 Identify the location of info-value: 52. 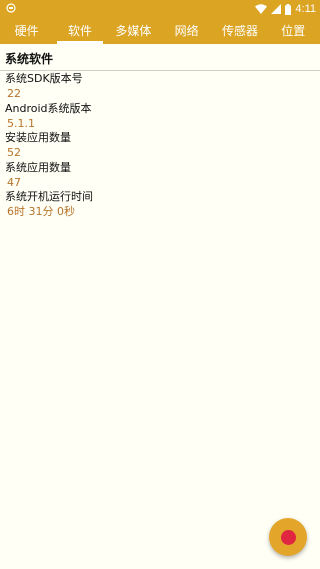
(14, 152).